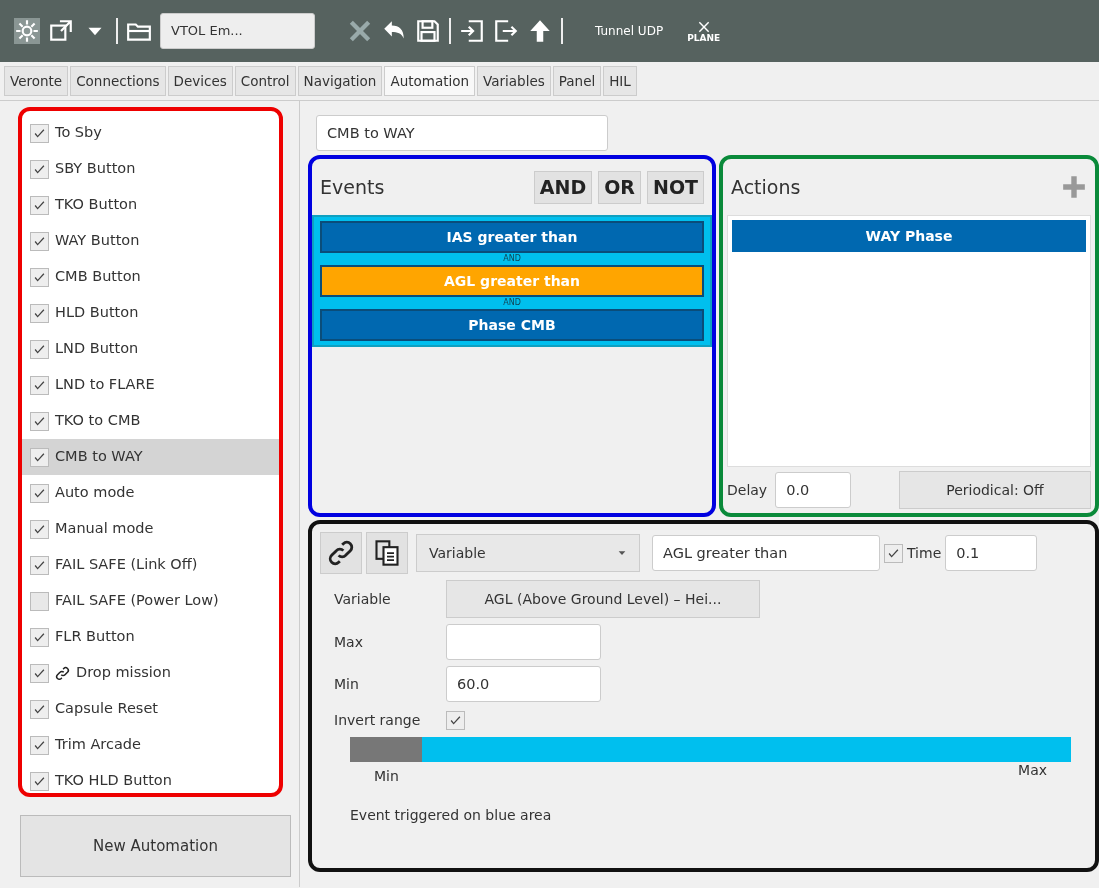 The width and height of the screenshot is (1099, 888). Describe the element at coordinates (341, 553) in the screenshot. I see `link-button` at that location.